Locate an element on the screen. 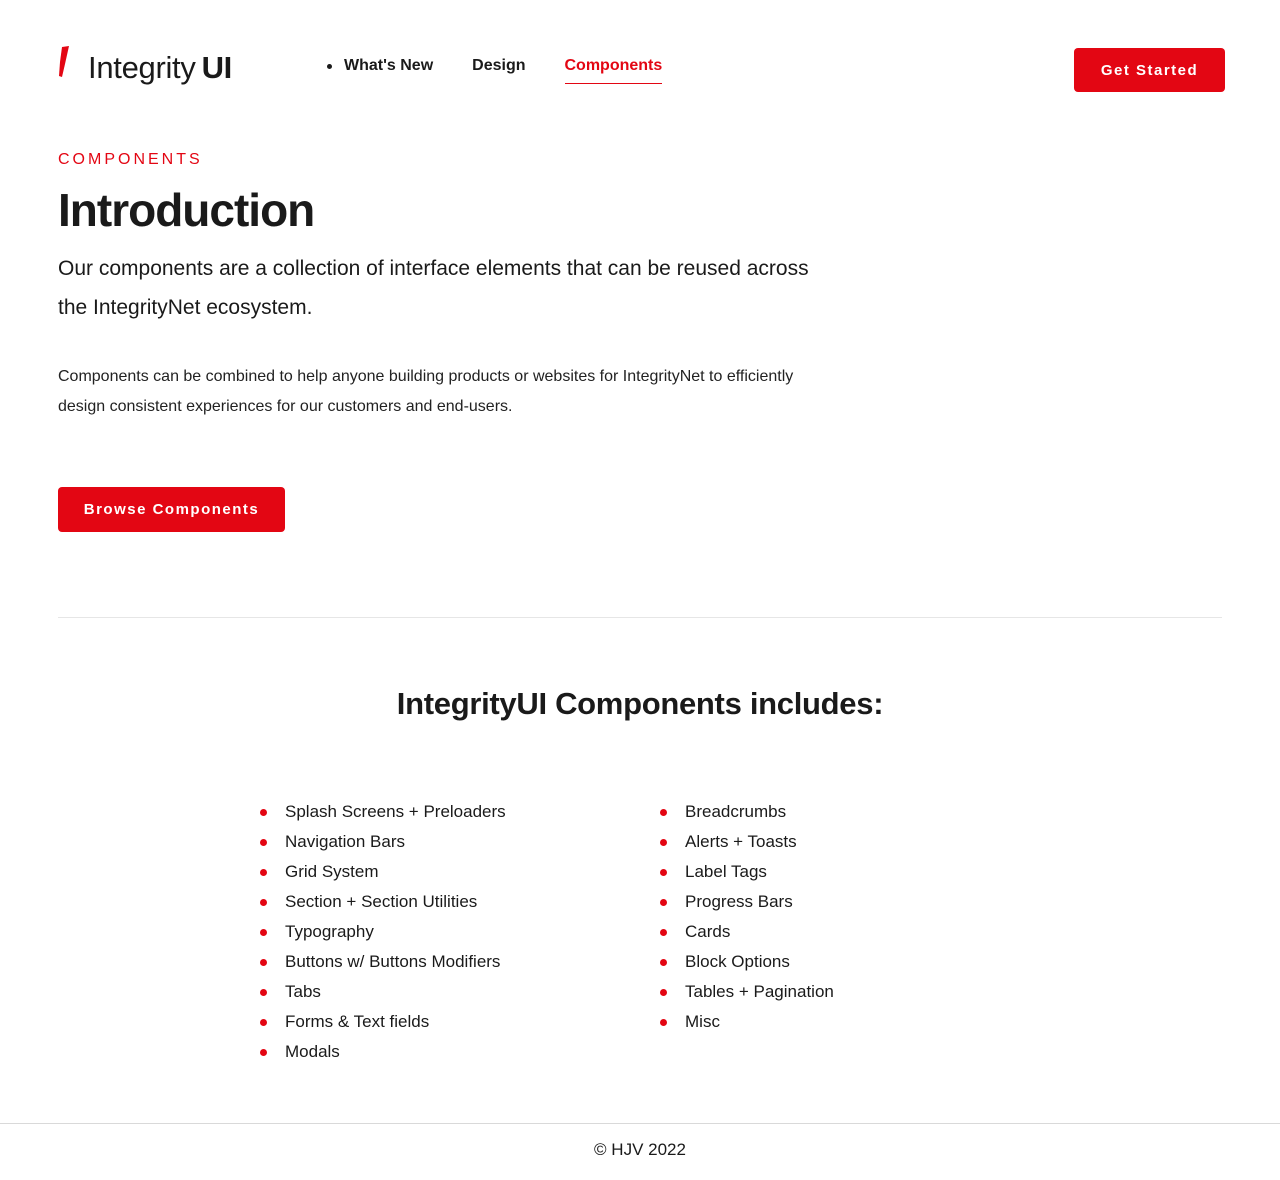  list-item-label: Tables + Pagination is located at coordinates (759, 991).